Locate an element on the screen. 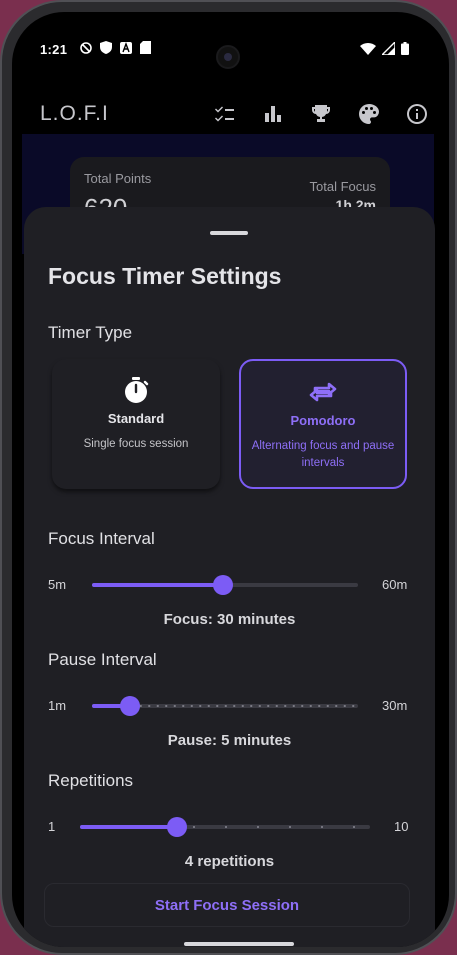 The height and width of the screenshot is (955, 457). stats-icon is located at coordinates (273, 114).